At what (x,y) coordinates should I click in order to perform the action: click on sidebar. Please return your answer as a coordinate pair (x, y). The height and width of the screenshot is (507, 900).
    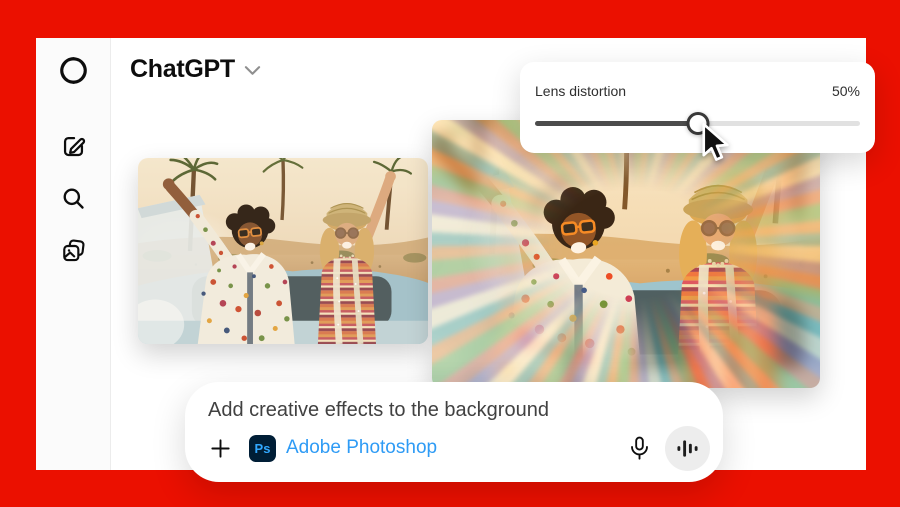
    Looking at the image, I should click on (73, 254).